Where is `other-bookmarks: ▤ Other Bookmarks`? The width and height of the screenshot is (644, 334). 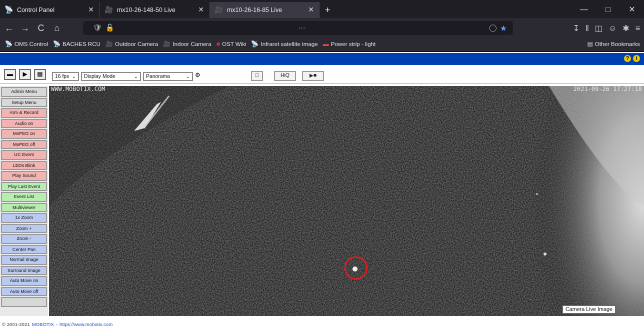 other-bookmarks: ▤ Other Bookmarks is located at coordinates (613, 45).